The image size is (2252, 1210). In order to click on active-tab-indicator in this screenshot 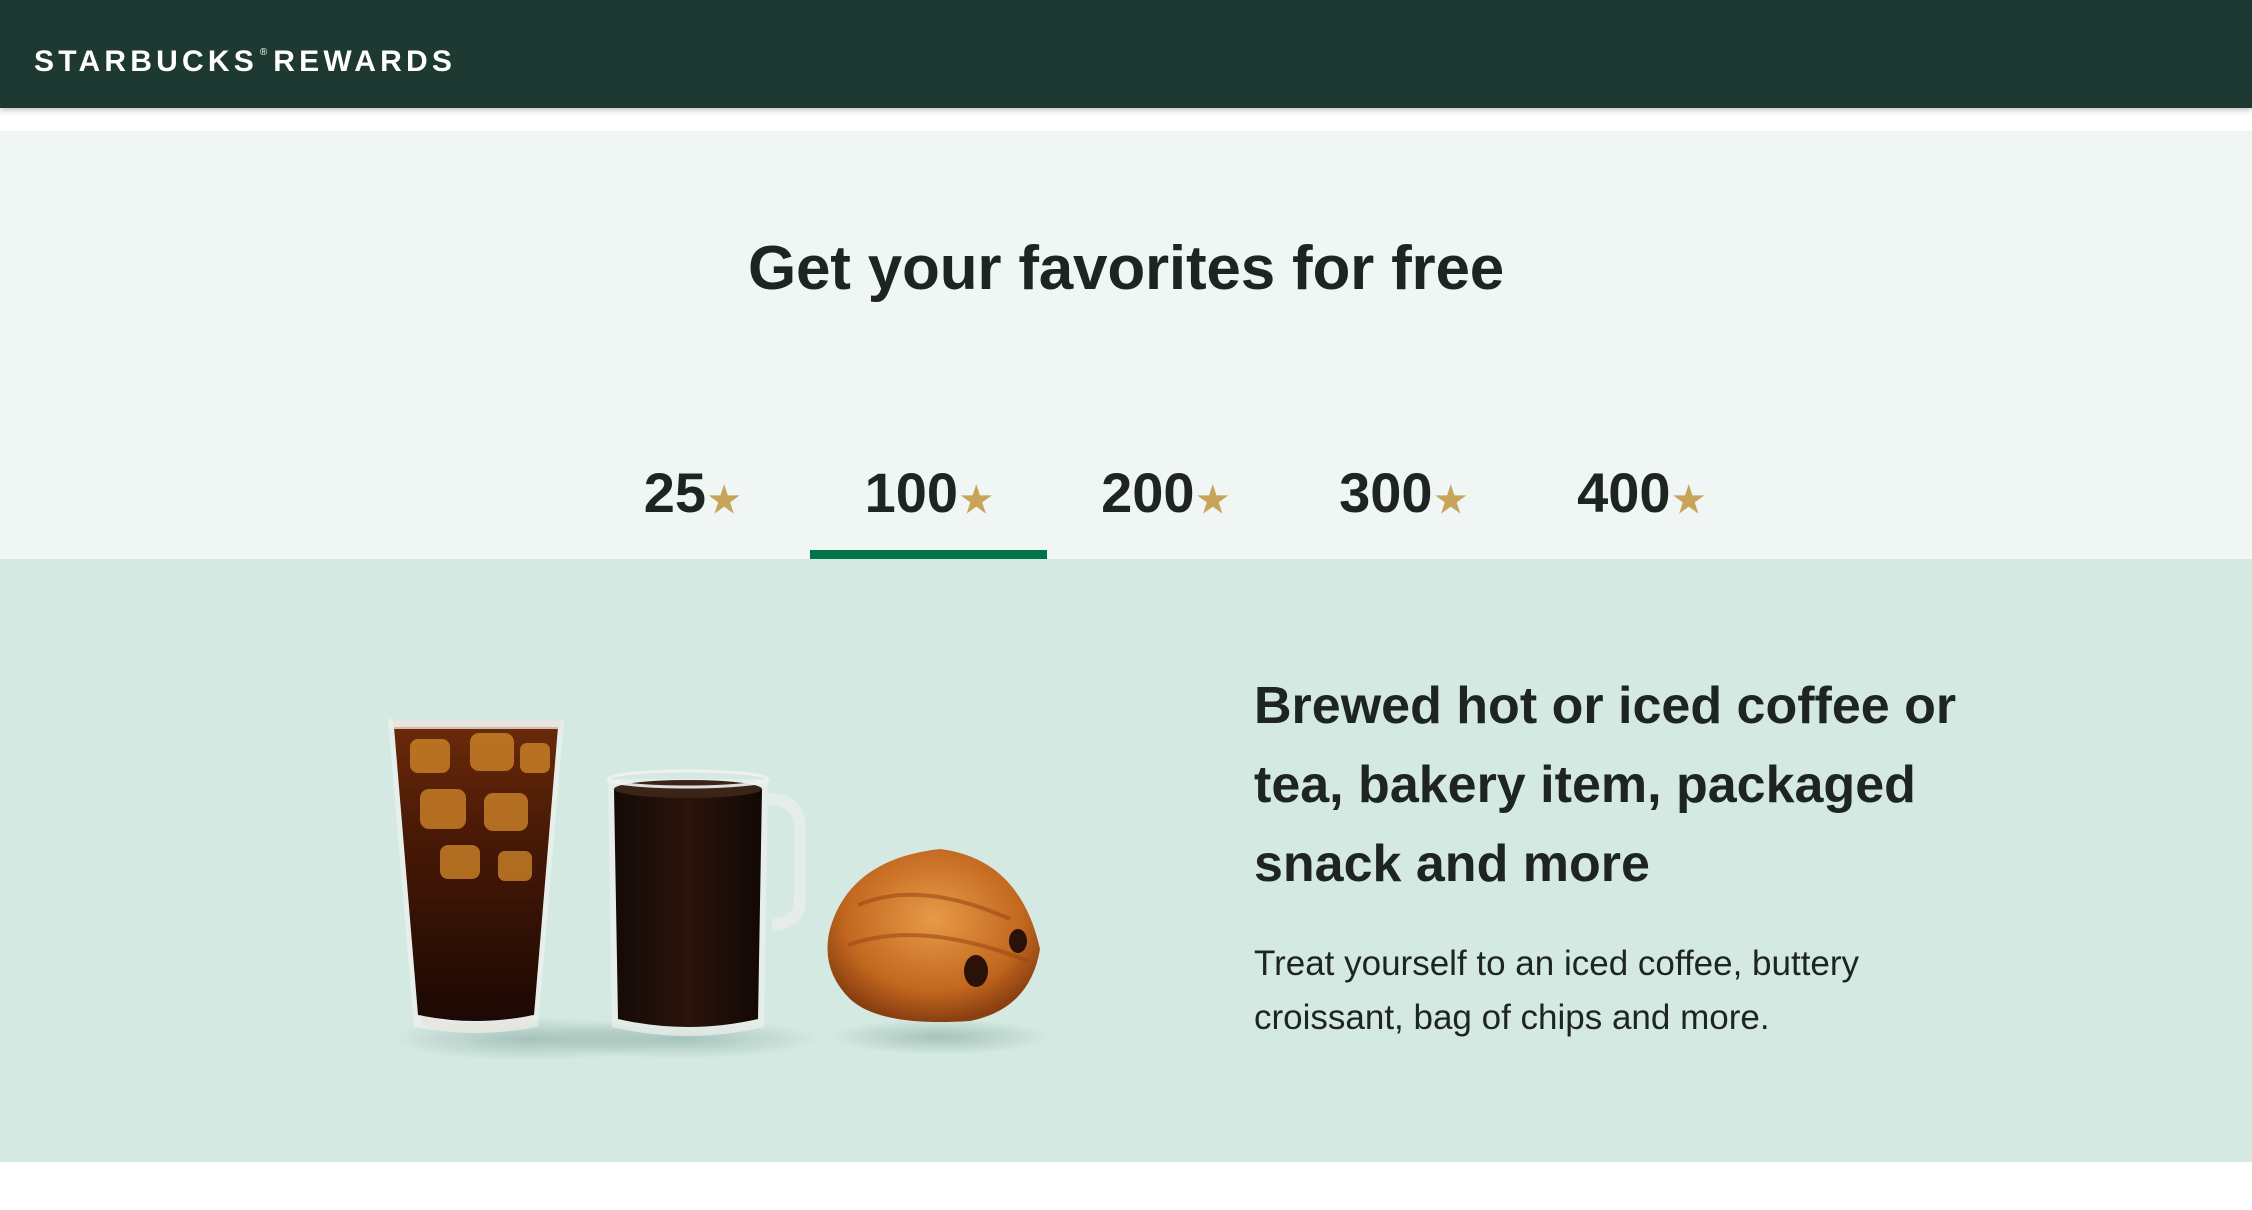, I will do `click(928, 554)`.